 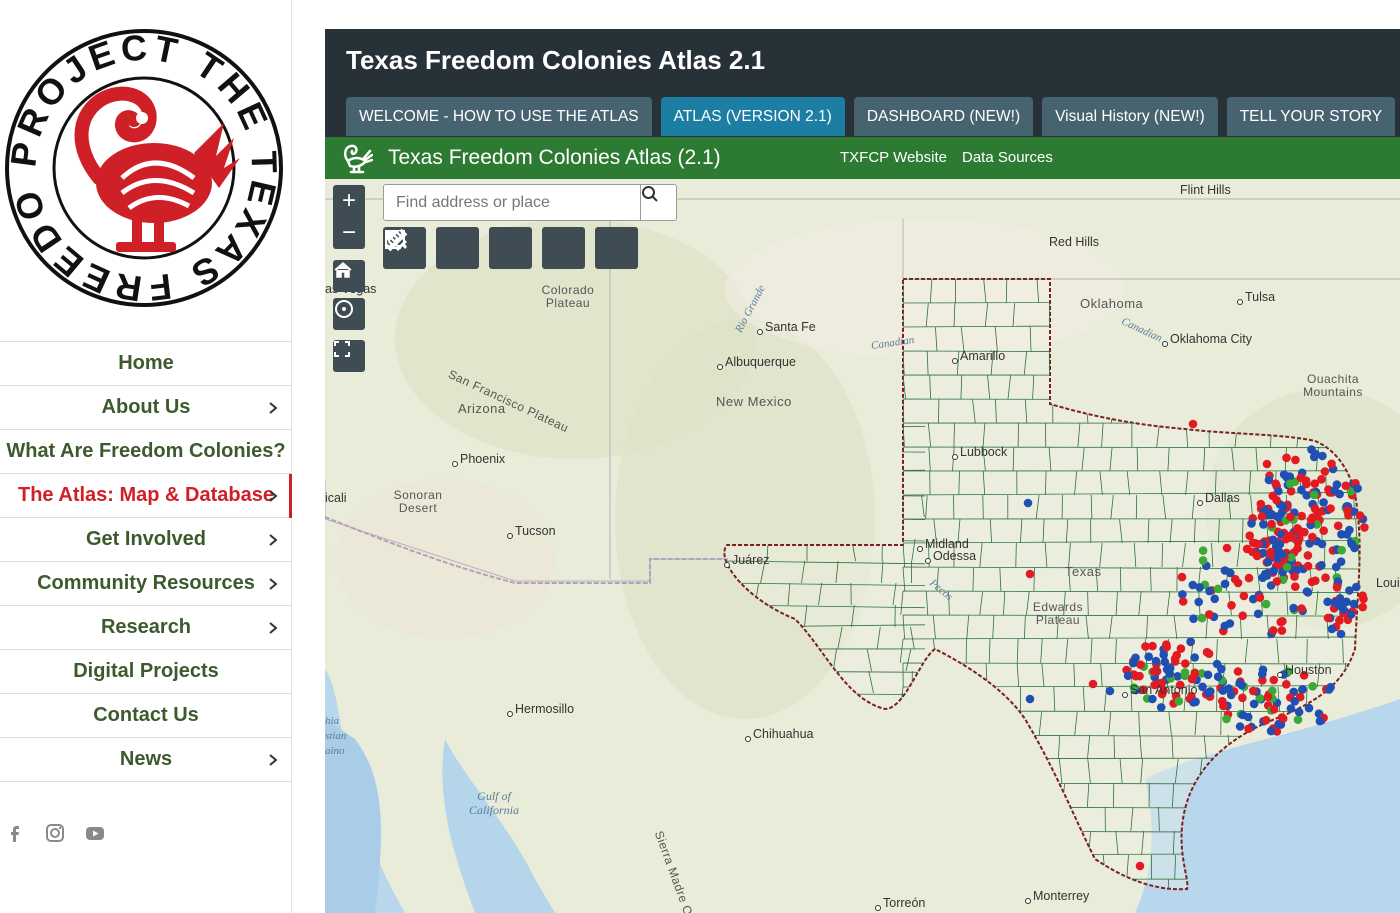 I want to click on facebook-icon, so click(x=15, y=833).